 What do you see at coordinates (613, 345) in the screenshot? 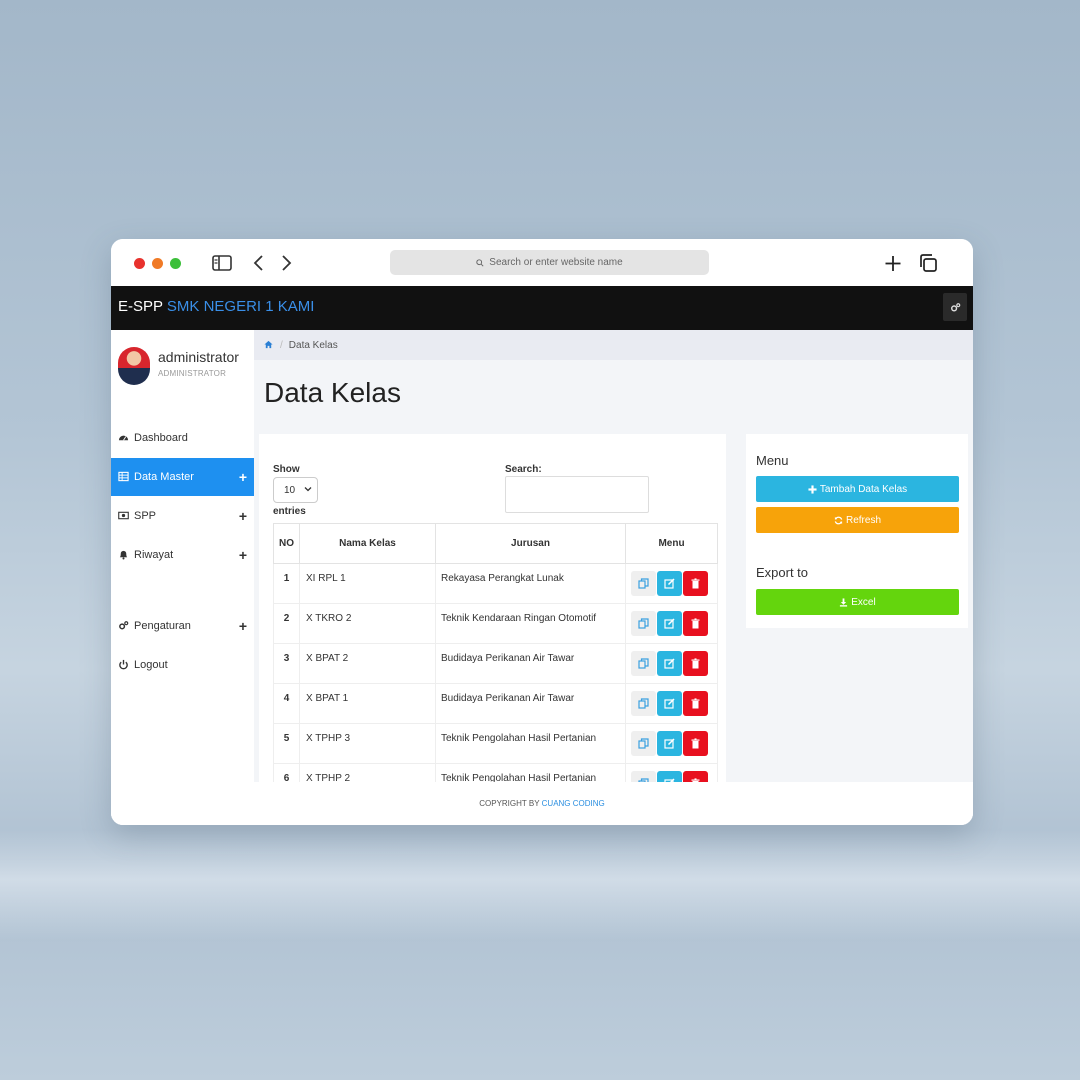
I see `breadcrumb: / Data Kelas` at bounding box center [613, 345].